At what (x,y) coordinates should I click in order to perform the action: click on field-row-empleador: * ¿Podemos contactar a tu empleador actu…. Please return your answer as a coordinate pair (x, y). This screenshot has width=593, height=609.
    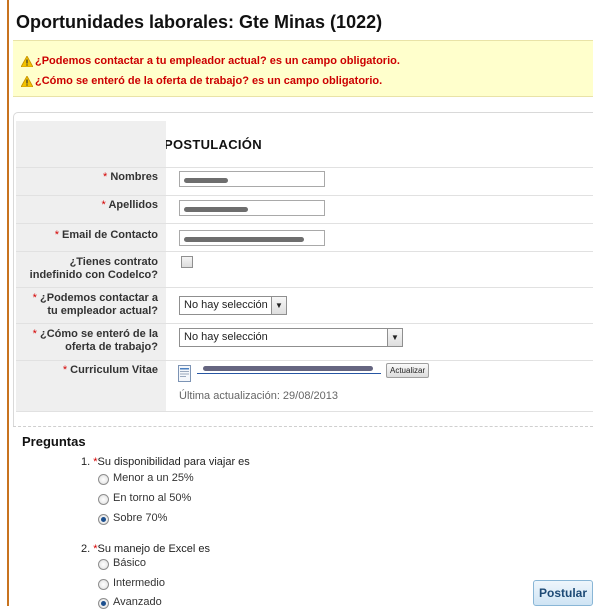
    Looking at the image, I should click on (304, 306).